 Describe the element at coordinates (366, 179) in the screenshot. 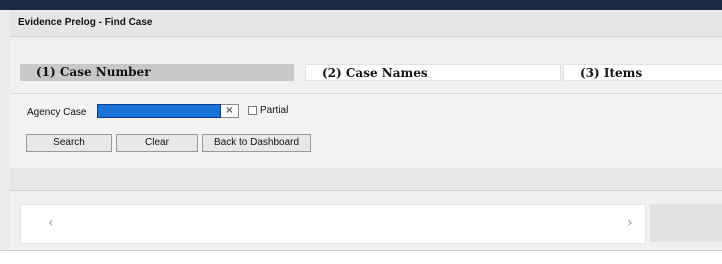

I see `results-header-band` at that location.